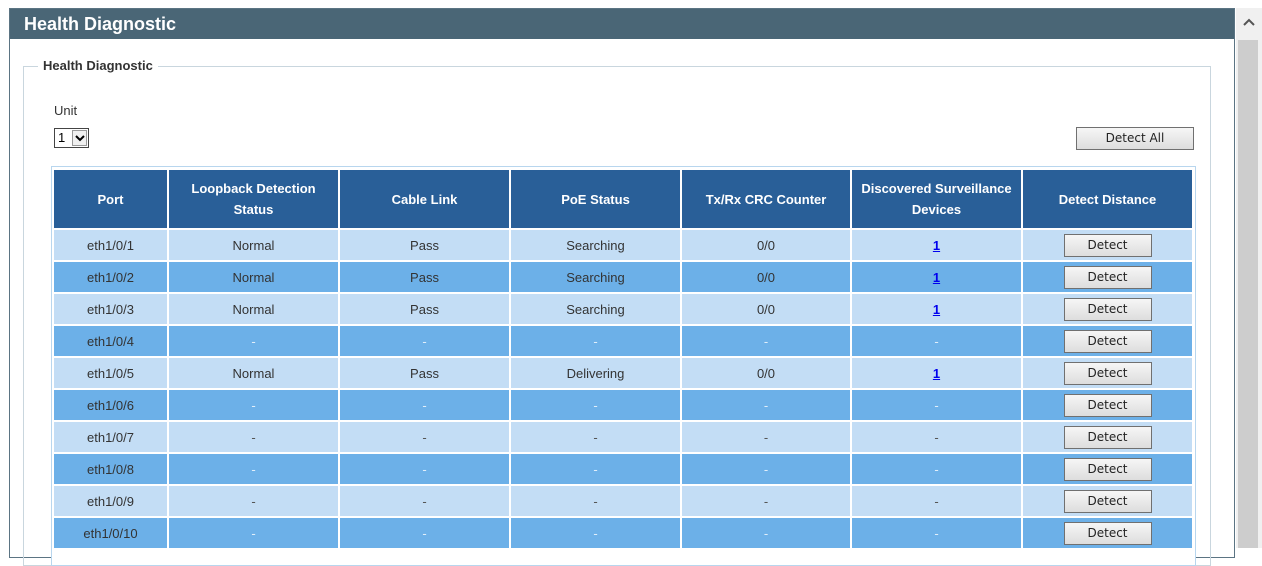 This screenshot has width=1262, height=566. I want to click on chevron-down-icon, so click(79, 138).